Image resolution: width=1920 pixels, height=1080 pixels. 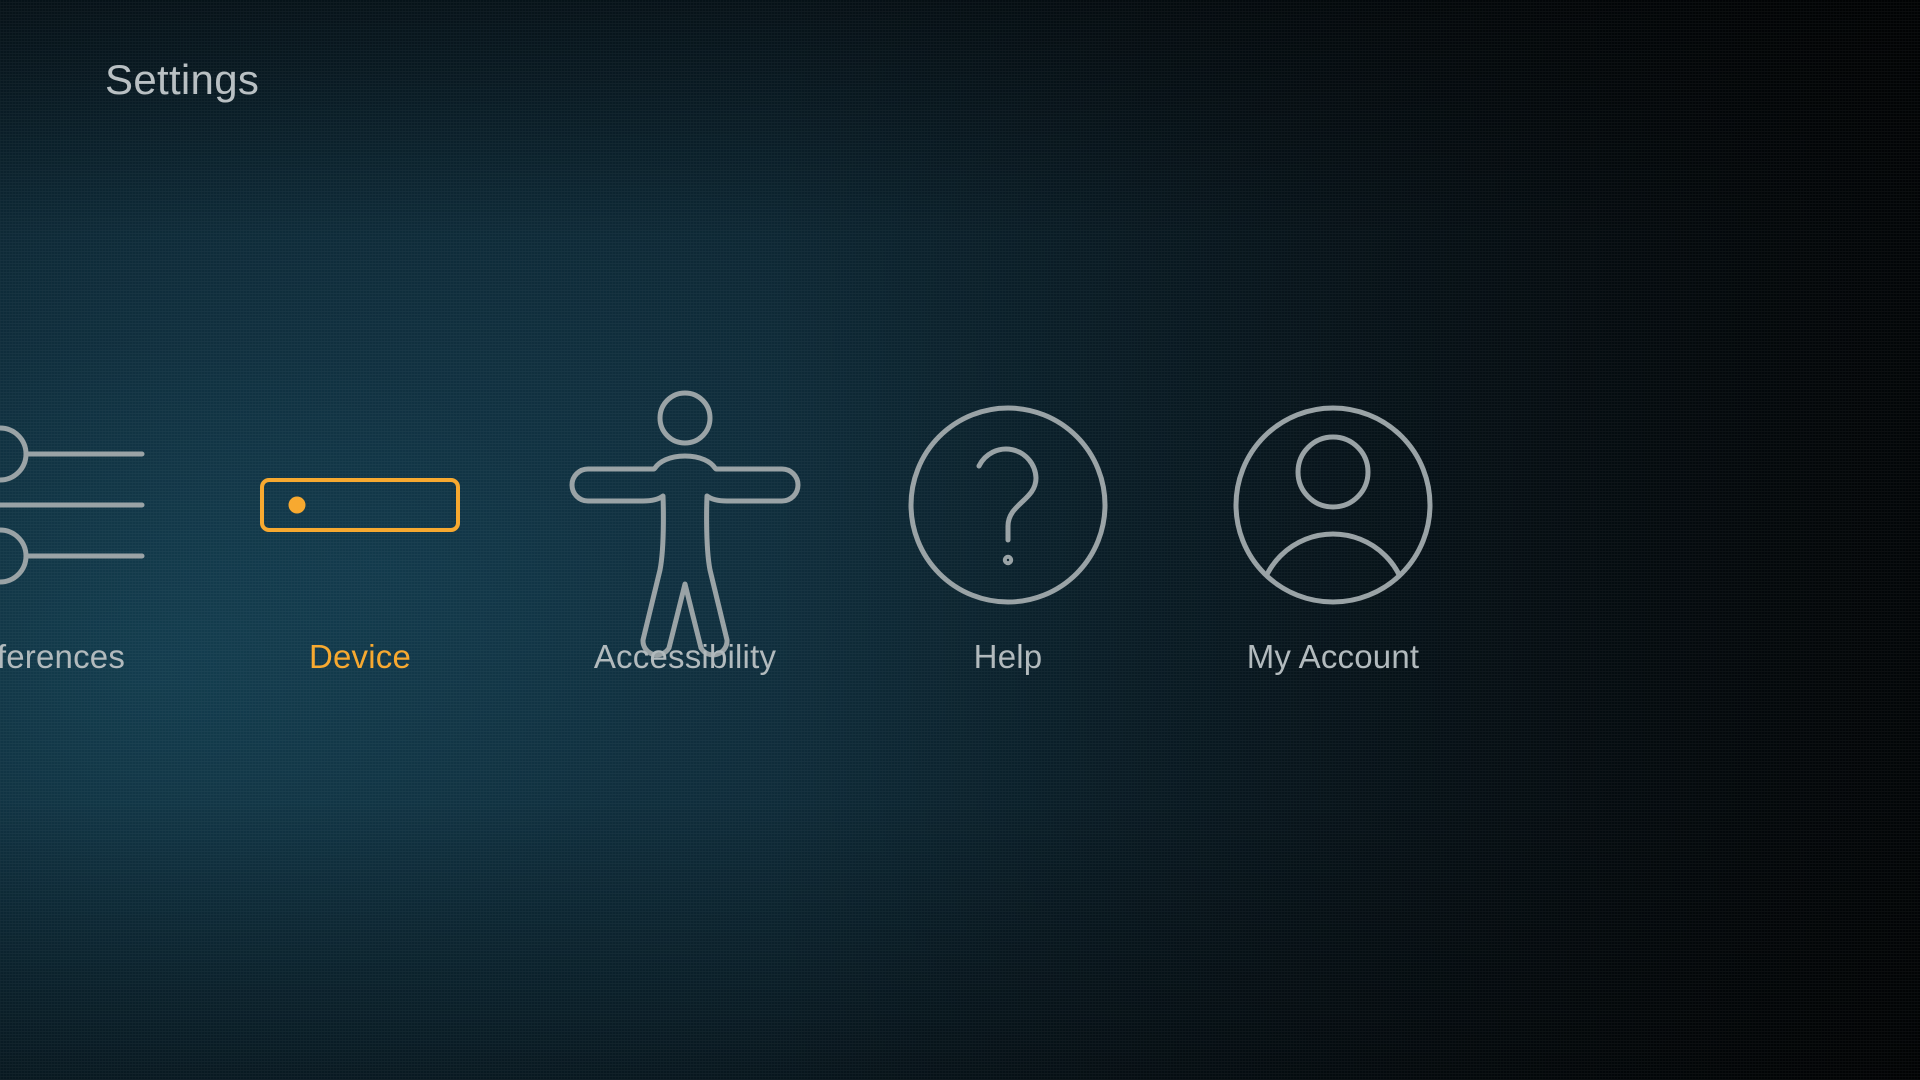 I want to click on device-stick-icon, so click(x=360, y=505).